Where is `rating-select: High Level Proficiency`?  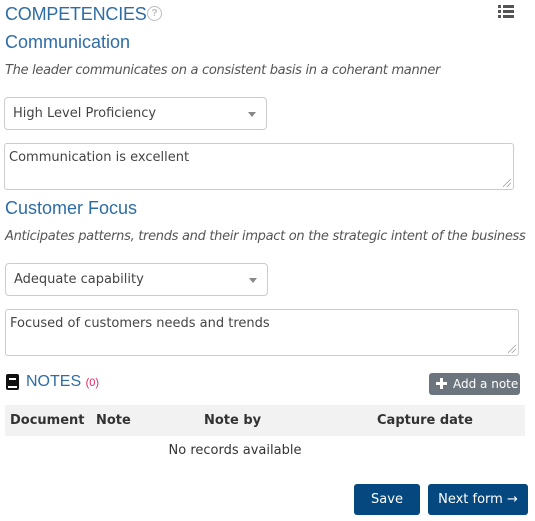
rating-select: High Level Proficiency is located at coordinates (135, 113).